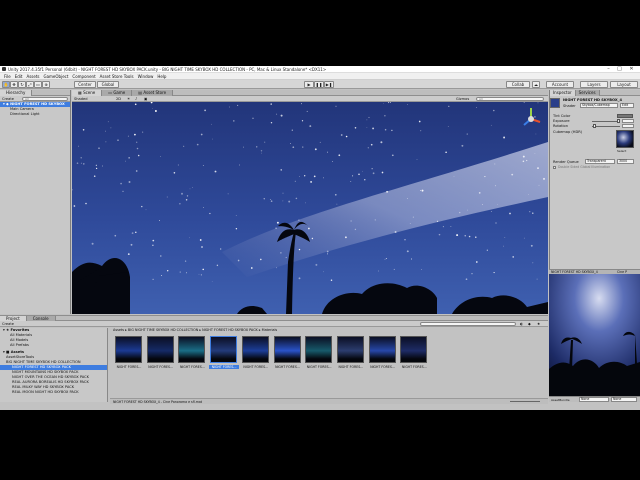  What do you see at coordinates (146, 76) in the screenshot?
I see `menu-window: Window` at bounding box center [146, 76].